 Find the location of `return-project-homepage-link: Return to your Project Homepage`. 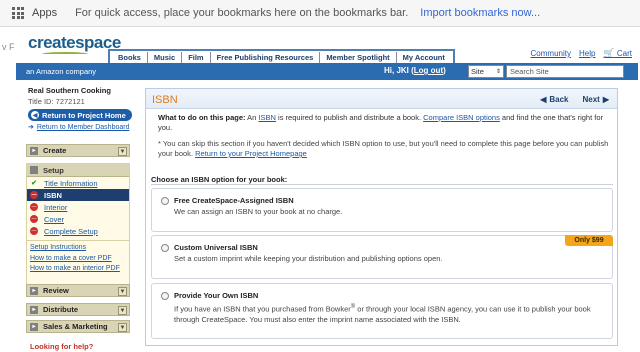

return-project-homepage-link: Return to your Project Homepage is located at coordinates (251, 153).